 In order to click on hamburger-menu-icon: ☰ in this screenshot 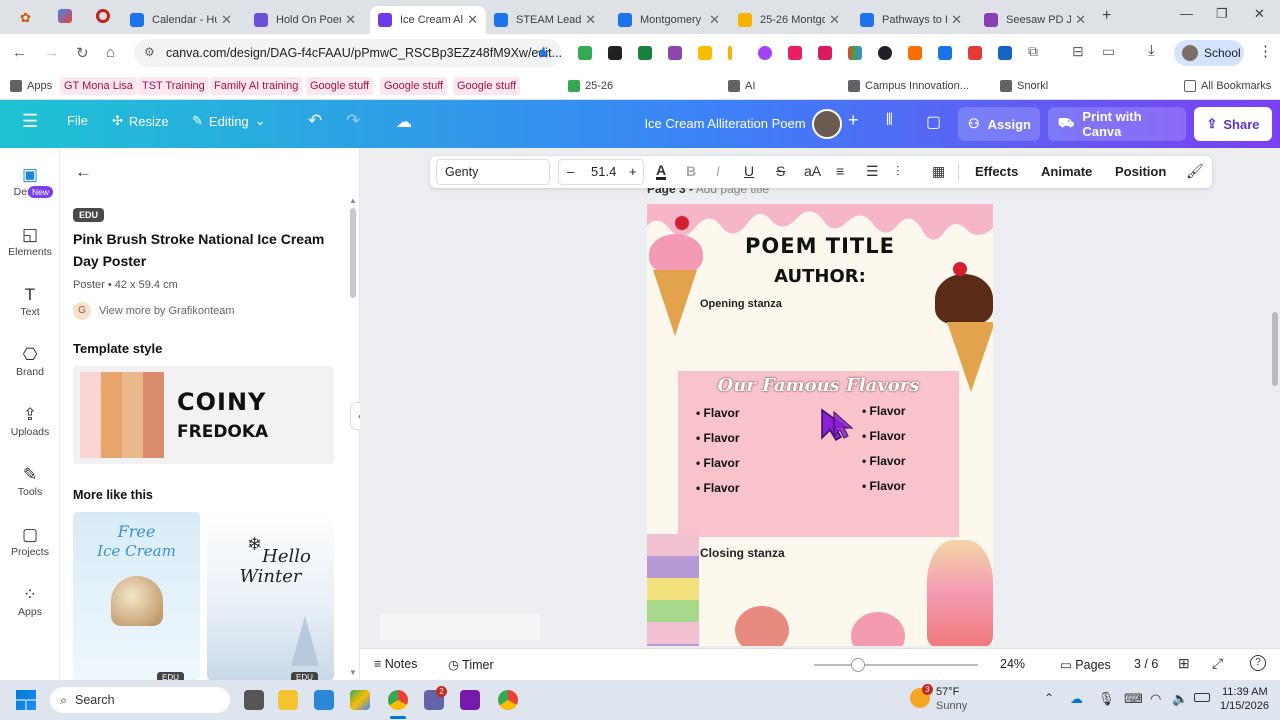, I will do `click(30, 121)`.